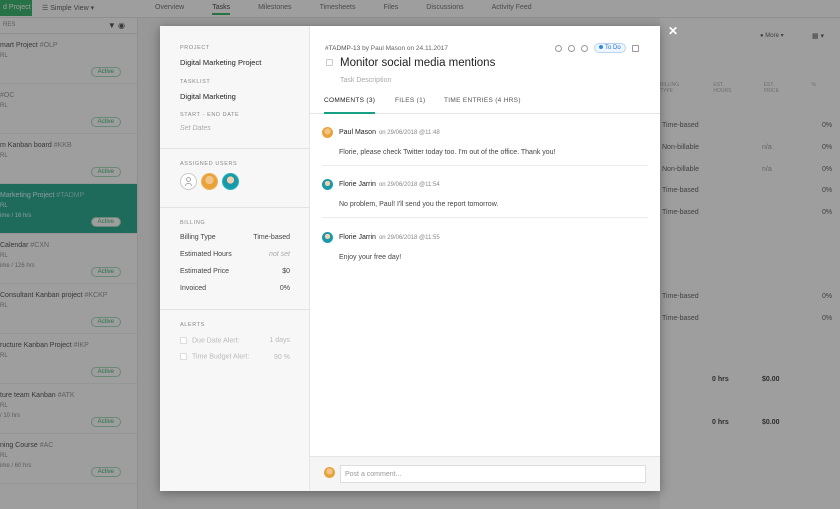 This screenshot has height=509, width=840. What do you see at coordinates (235, 271) in the screenshot?
I see `estimated-price-row: Estimated Price $0` at bounding box center [235, 271].